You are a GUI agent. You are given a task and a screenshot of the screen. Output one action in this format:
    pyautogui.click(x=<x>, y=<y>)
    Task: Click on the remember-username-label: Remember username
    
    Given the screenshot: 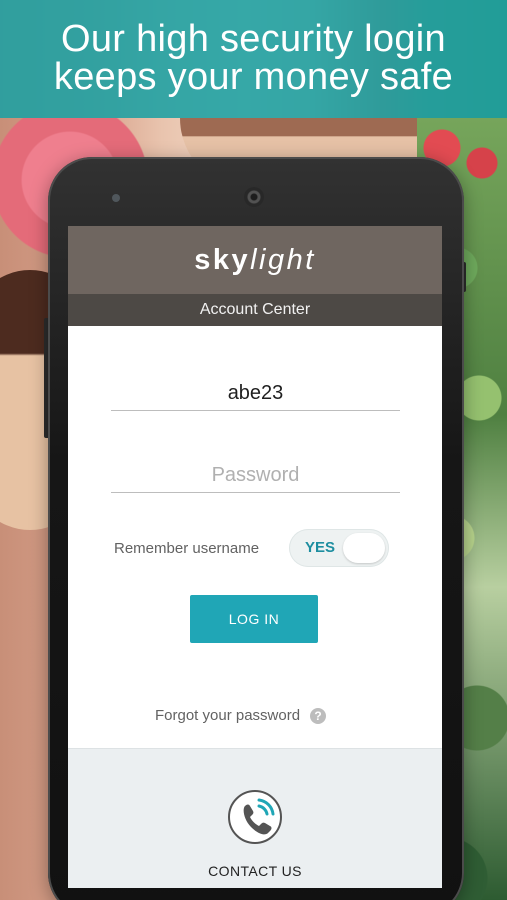 What is the action you would take?
    pyautogui.click(x=187, y=548)
    